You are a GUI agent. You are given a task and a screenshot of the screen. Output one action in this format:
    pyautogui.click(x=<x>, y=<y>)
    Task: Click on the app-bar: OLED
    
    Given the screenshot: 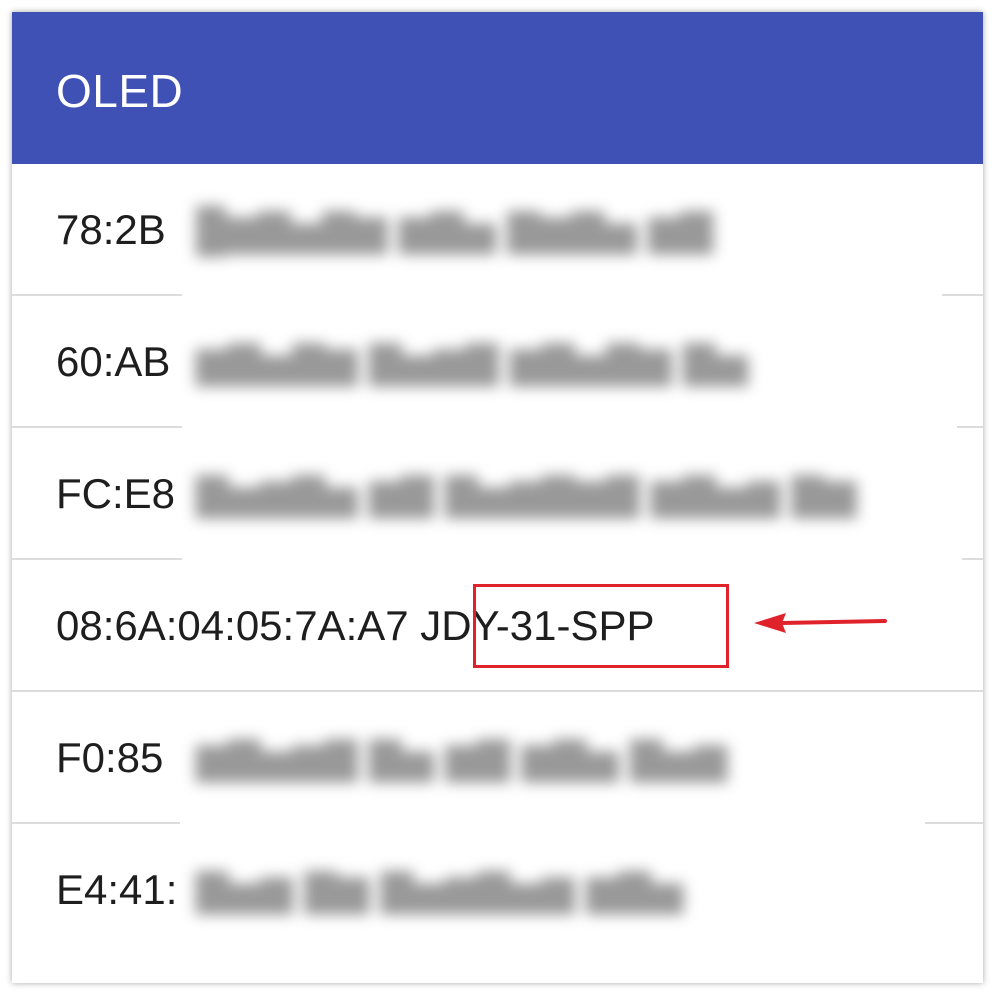 What is the action you would take?
    pyautogui.click(x=497, y=88)
    